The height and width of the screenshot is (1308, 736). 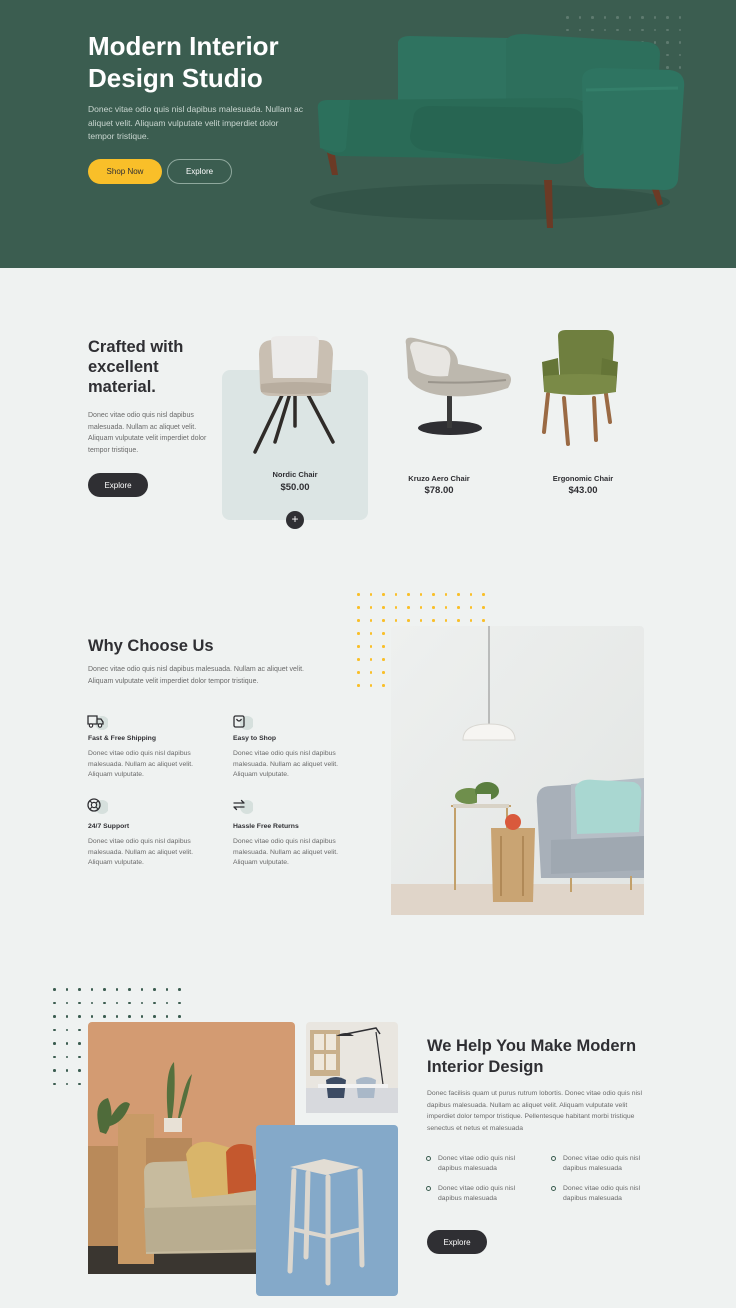 I want to click on green-sofa-image, so click(x=497, y=131).